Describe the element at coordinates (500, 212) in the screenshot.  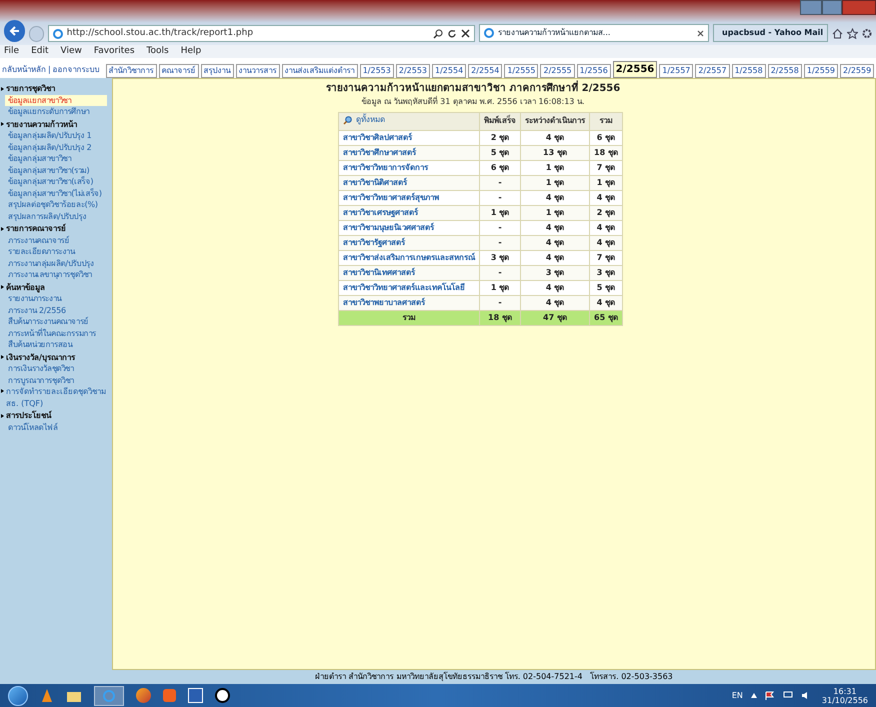
I see `table-cell: 1 ชุด` at that location.